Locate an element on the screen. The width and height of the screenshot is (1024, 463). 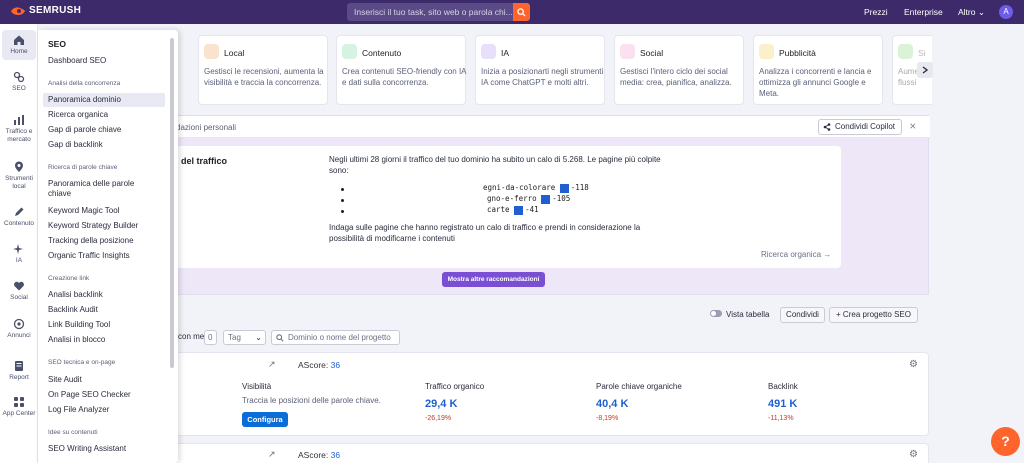
table-view-toggle is located at coordinates (716, 313).